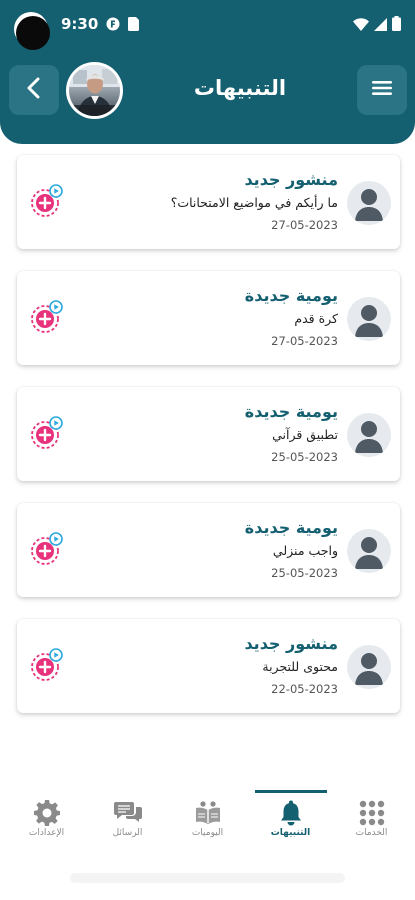 The height and width of the screenshot is (900, 415). I want to click on gesture-bar, so click(207, 878).